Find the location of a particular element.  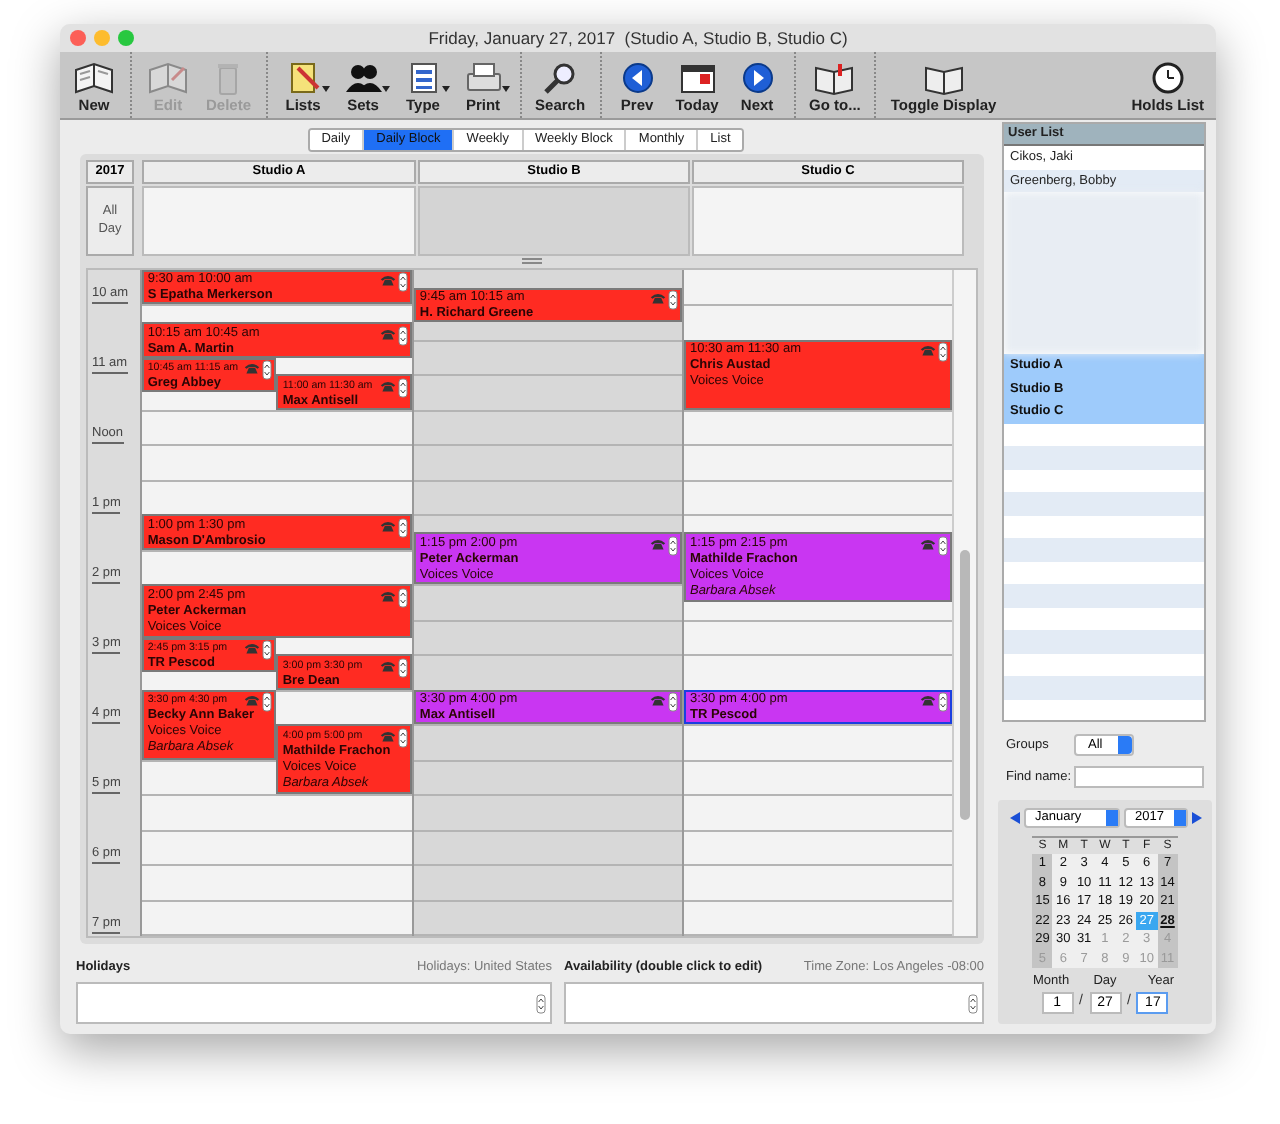

calendar-icon is located at coordinates (697, 78).